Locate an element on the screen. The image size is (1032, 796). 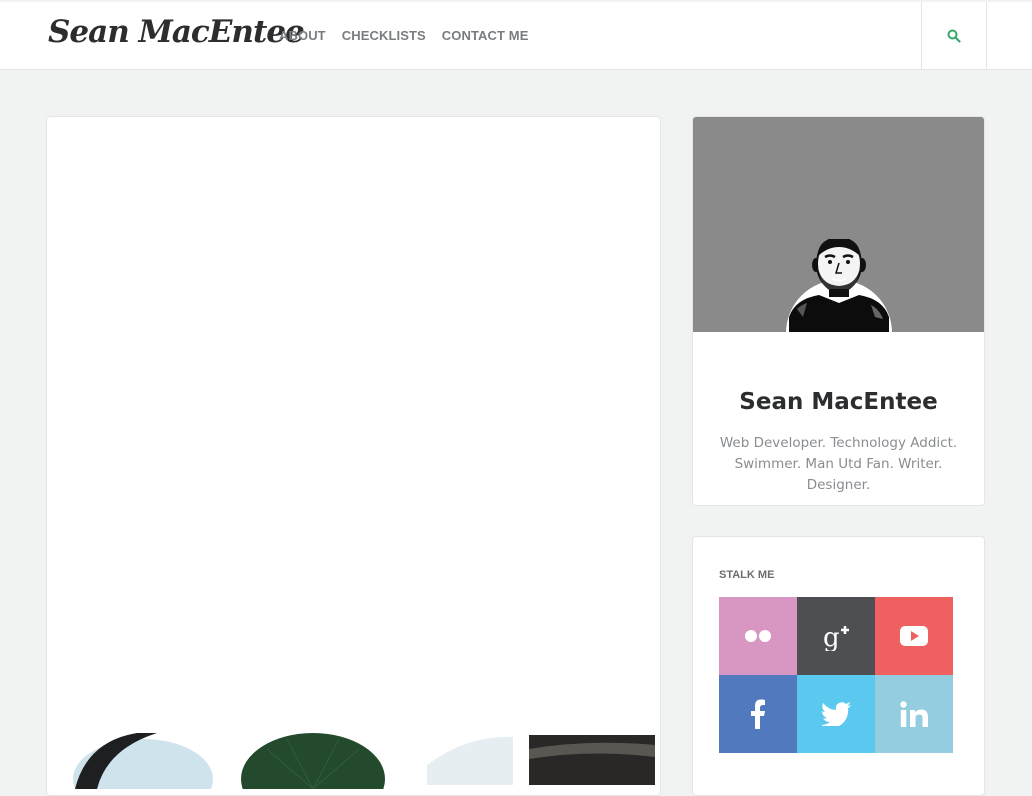
social-link-google-plus: g is located at coordinates (836, 636).